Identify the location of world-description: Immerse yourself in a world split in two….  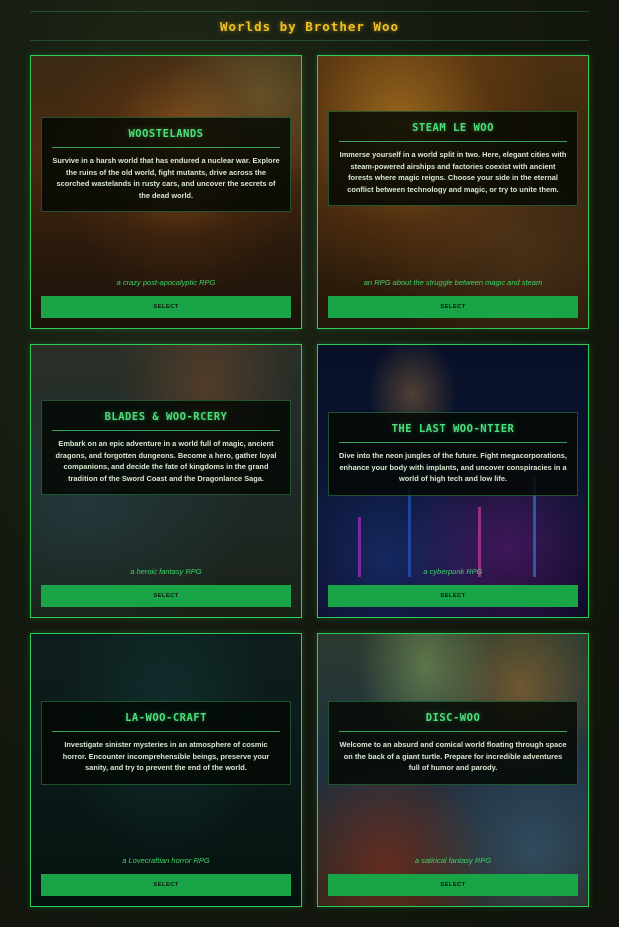
(453, 172).